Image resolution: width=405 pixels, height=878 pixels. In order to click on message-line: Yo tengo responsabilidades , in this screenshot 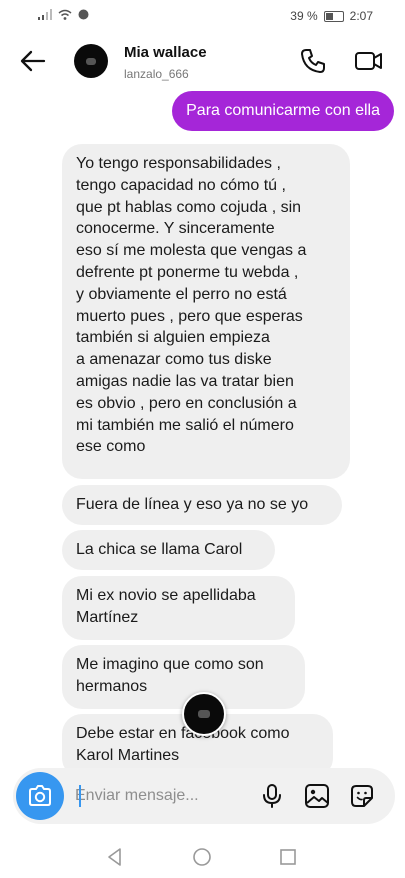, I will do `click(178, 163)`.